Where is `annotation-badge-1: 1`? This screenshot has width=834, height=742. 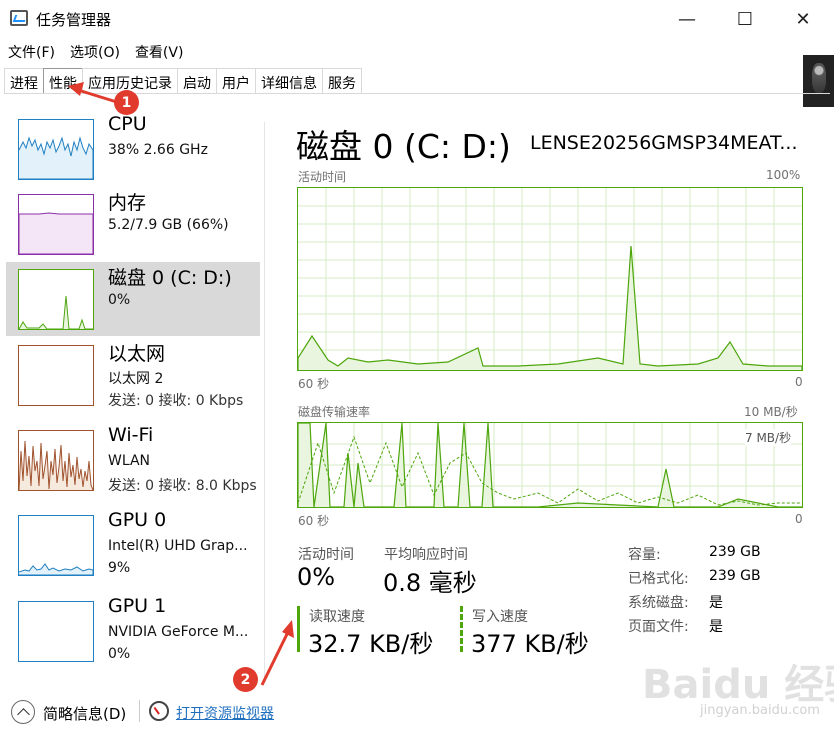
annotation-badge-1: 1 is located at coordinates (126, 102).